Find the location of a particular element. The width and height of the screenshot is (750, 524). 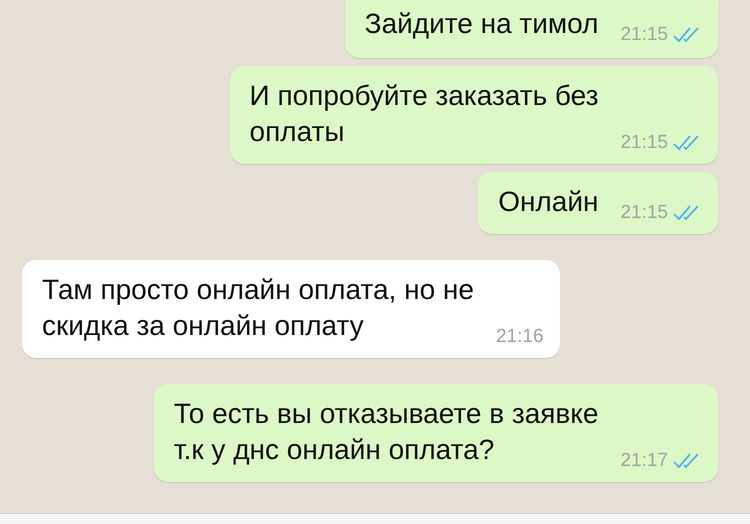

message-time: 21:17 is located at coordinates (644, 461).